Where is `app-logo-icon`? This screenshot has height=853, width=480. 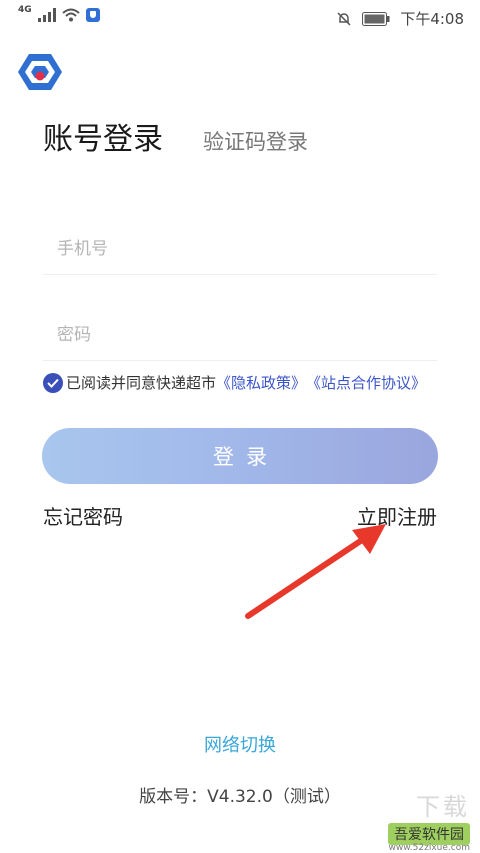 app-logo-icon is located at coordinates (40, 72).